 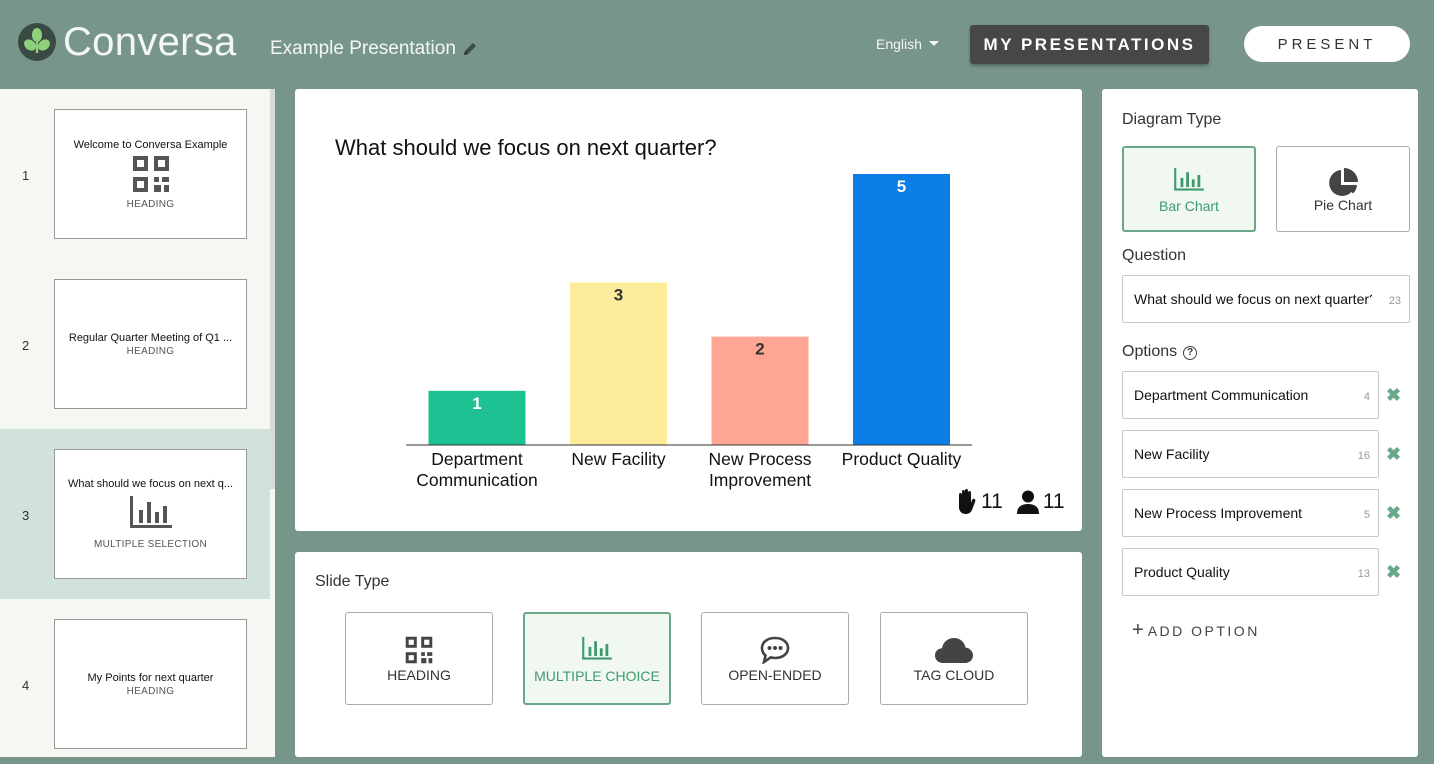 What do you see at coordinates (1089, 44) in the screenshot?
I see `my-presentations-button: MY PRESENTATIONS` at bounding box center [1089, 44].